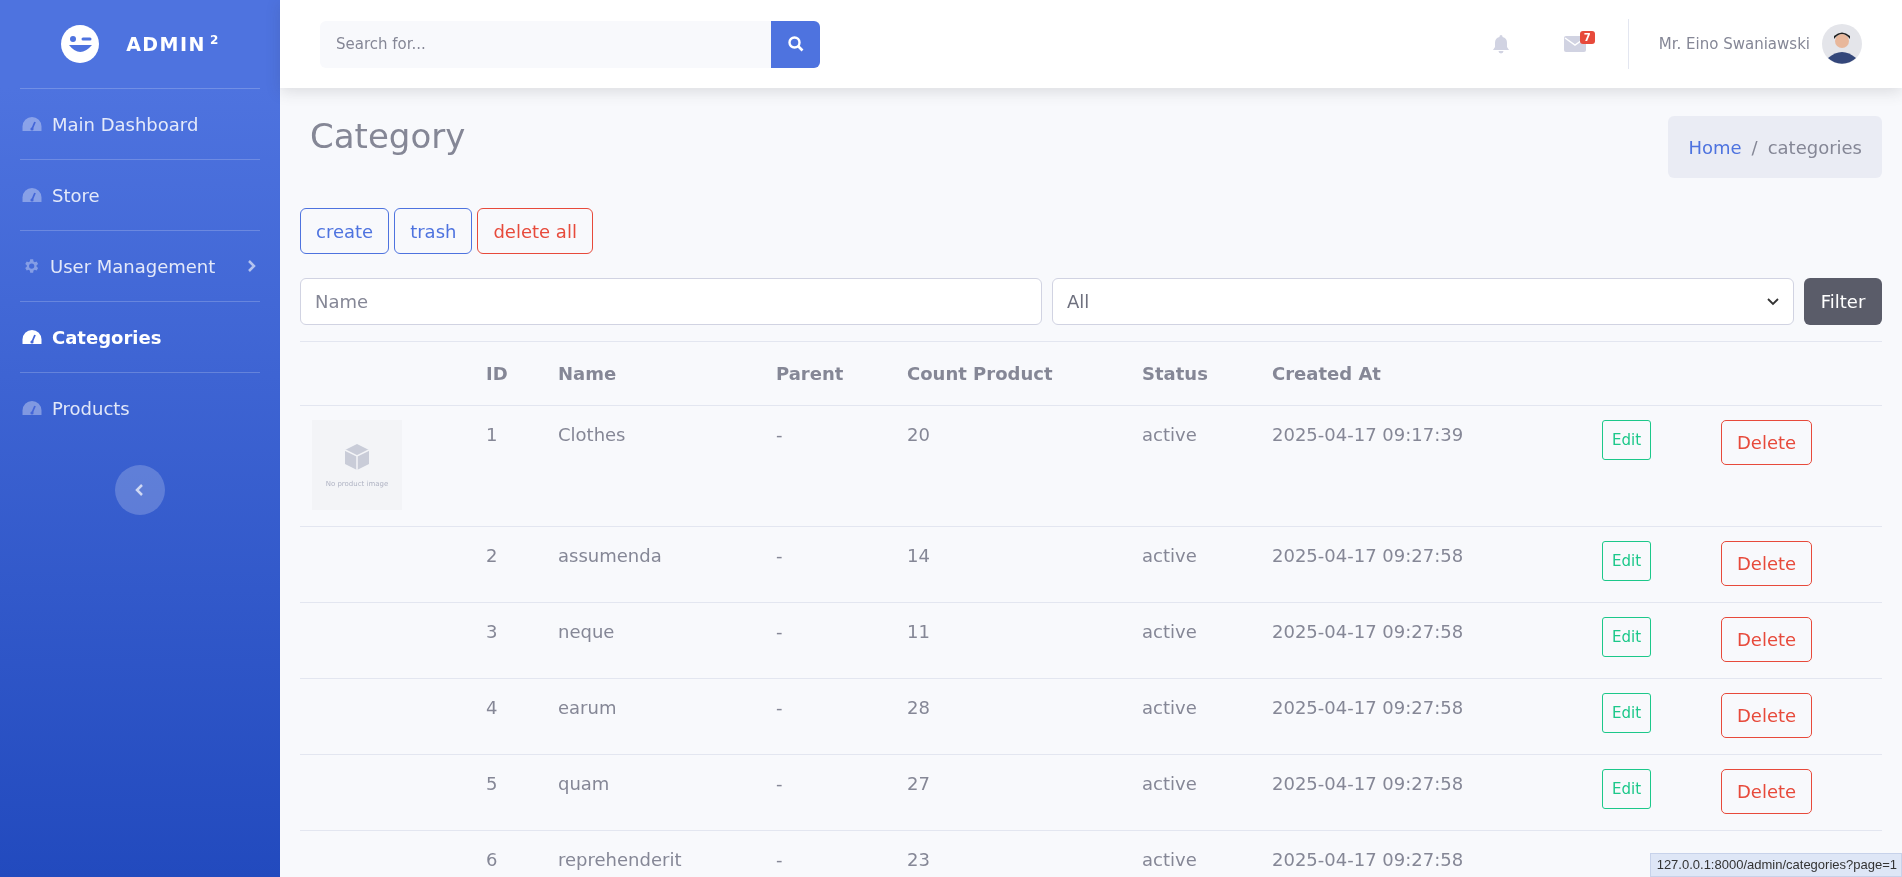 Image resolution: width=1902 pixels, height=877 pixels. Describe the element at coordinates (620, 860) in the screenshot. I see `table-cell-text: reprehenderit` at that location.